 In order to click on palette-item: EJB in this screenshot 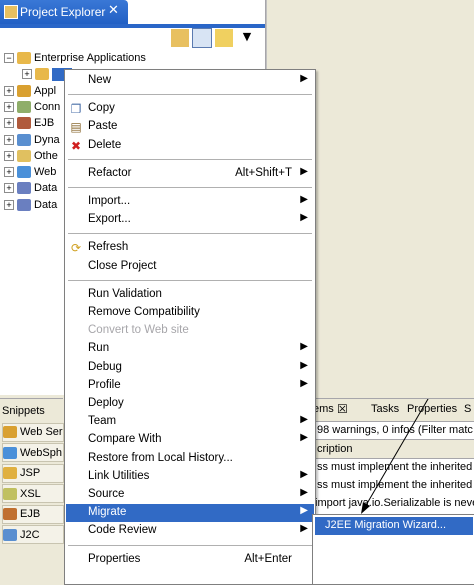, I will do `click(33, 514)`.